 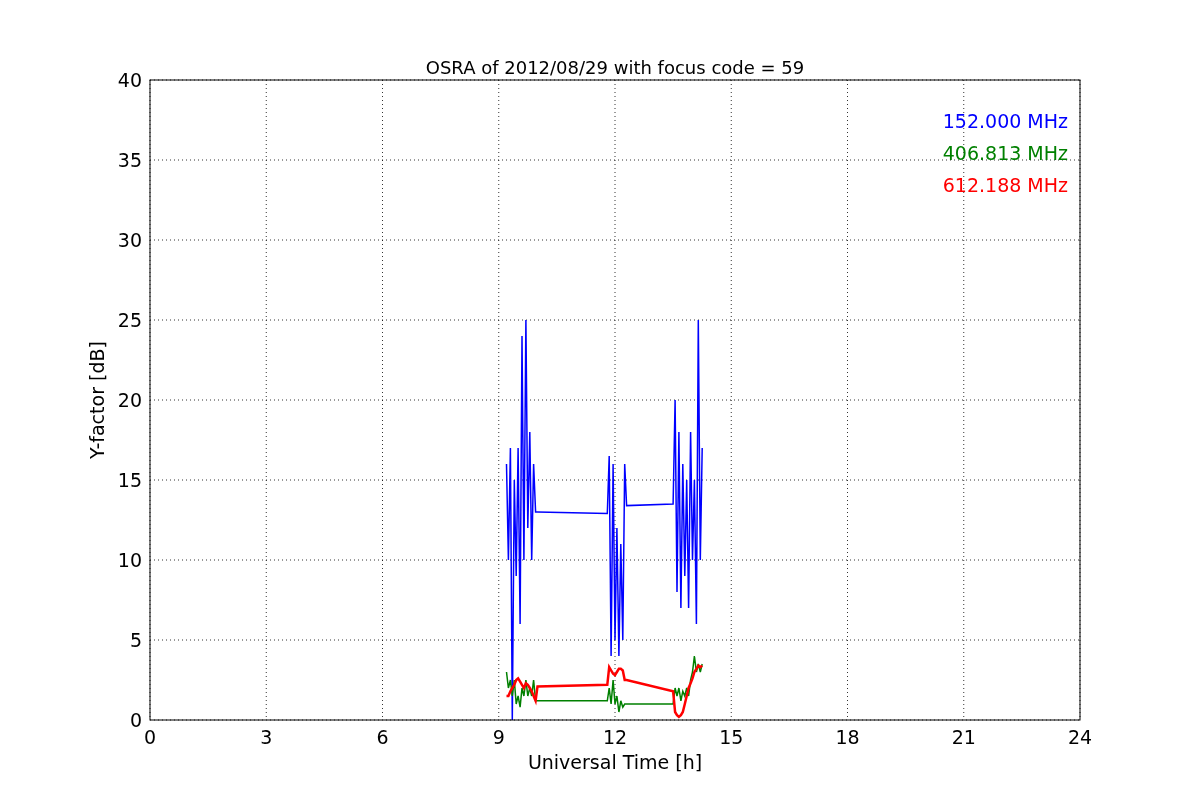 What do you see at coordinates (129, 80) in the screenshot?
I see `y-tick-label: 40` at bounding box center [129, 80].